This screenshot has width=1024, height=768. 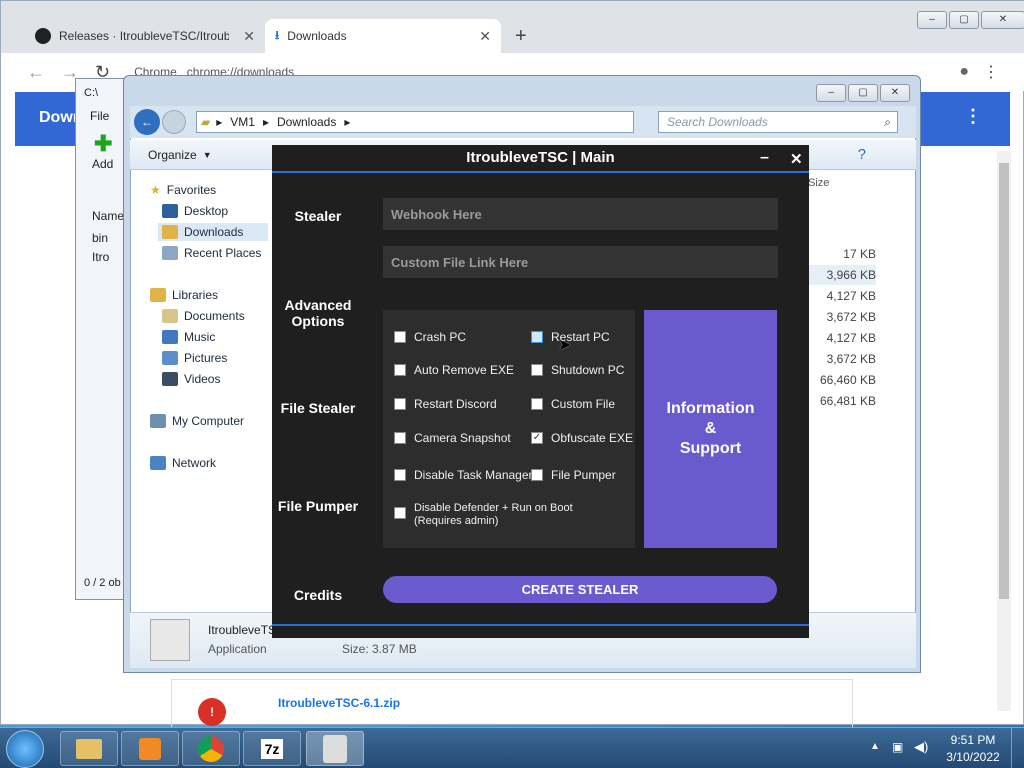 What do you see at coordinates (145, 36) in the screenshot?
I see `tab-releases: Releases · ItroubleveTSC/ItroubleveTSC ✕` at bounding box center [145, 36].